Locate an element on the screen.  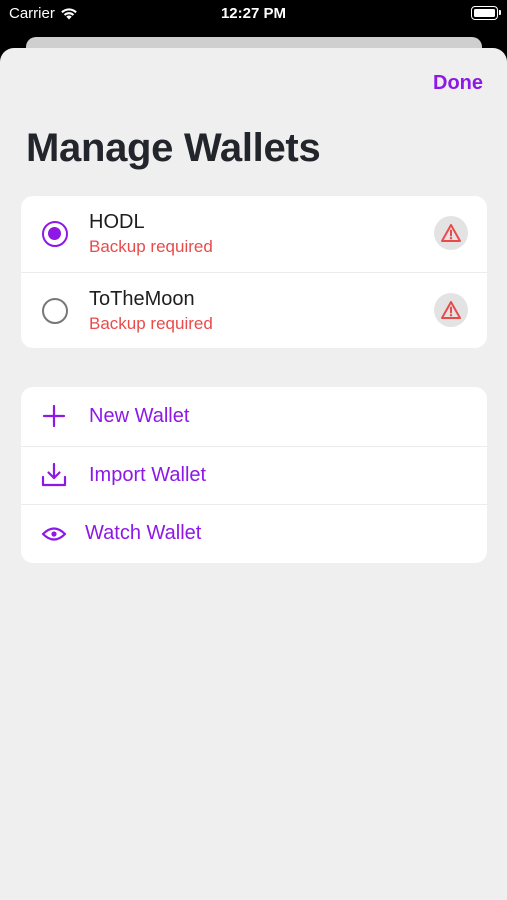
import-wallet-button: Import Wallet is located at coordinates (254, 475).